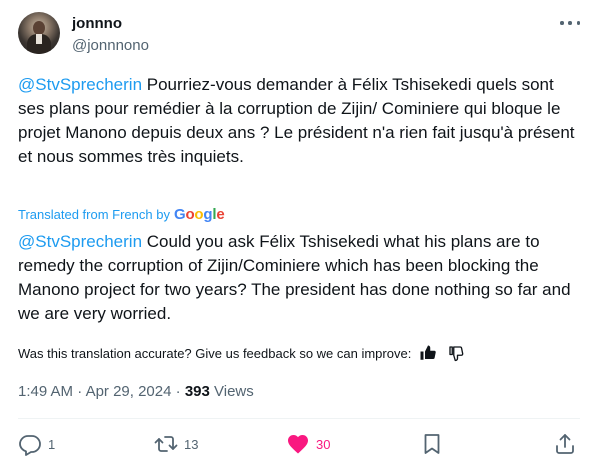  I want to click on translation-label: Translated from French by, so click(94, 214).